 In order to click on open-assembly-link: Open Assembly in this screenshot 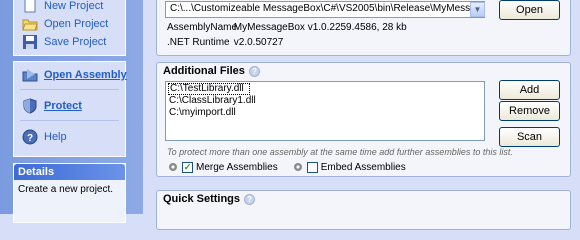, I will do `click(74, 75)`.